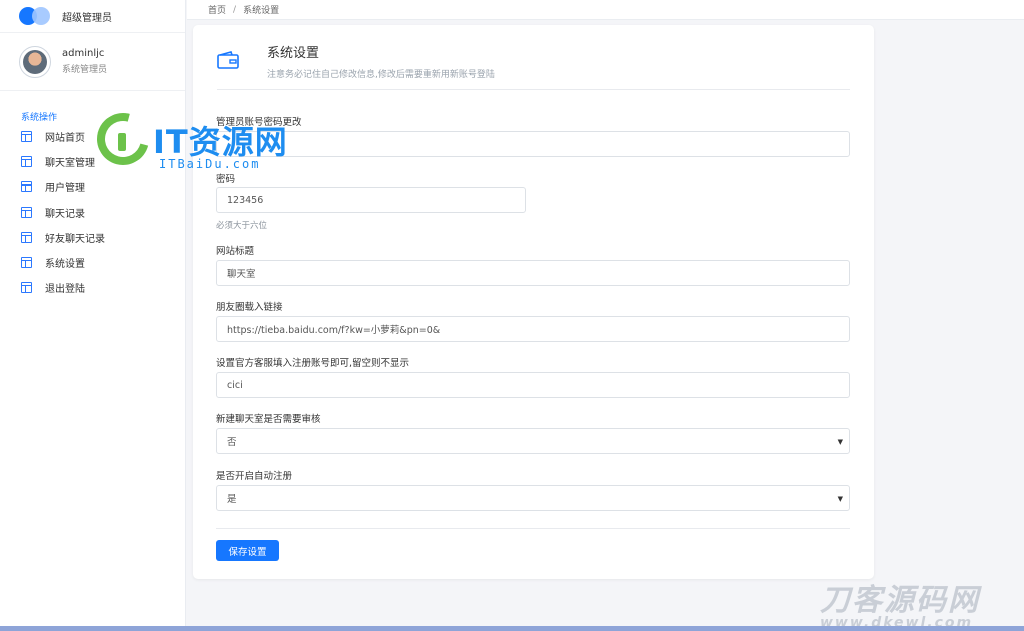  What do you see at coordinates (65, 214) in the screenshot?
I see `sidebar-item-label: 聊天记录` at bounding box center [65, 214].